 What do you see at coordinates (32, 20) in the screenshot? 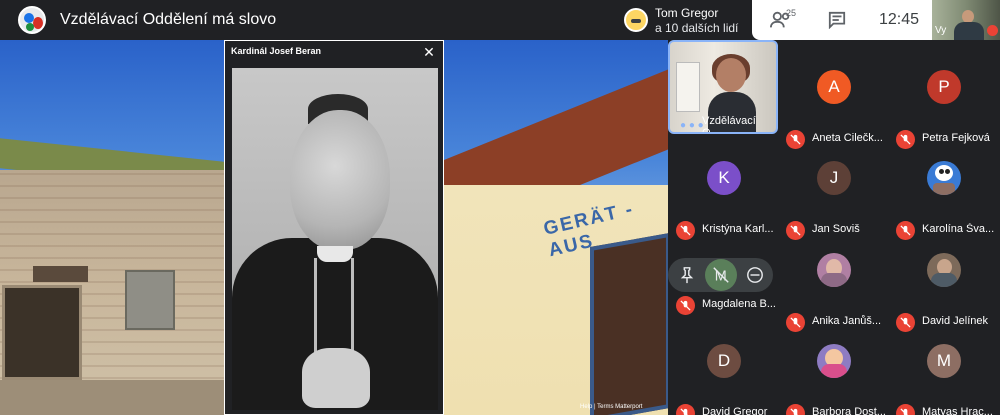
I see `meeting-logo` at bounding box center [32, 20].